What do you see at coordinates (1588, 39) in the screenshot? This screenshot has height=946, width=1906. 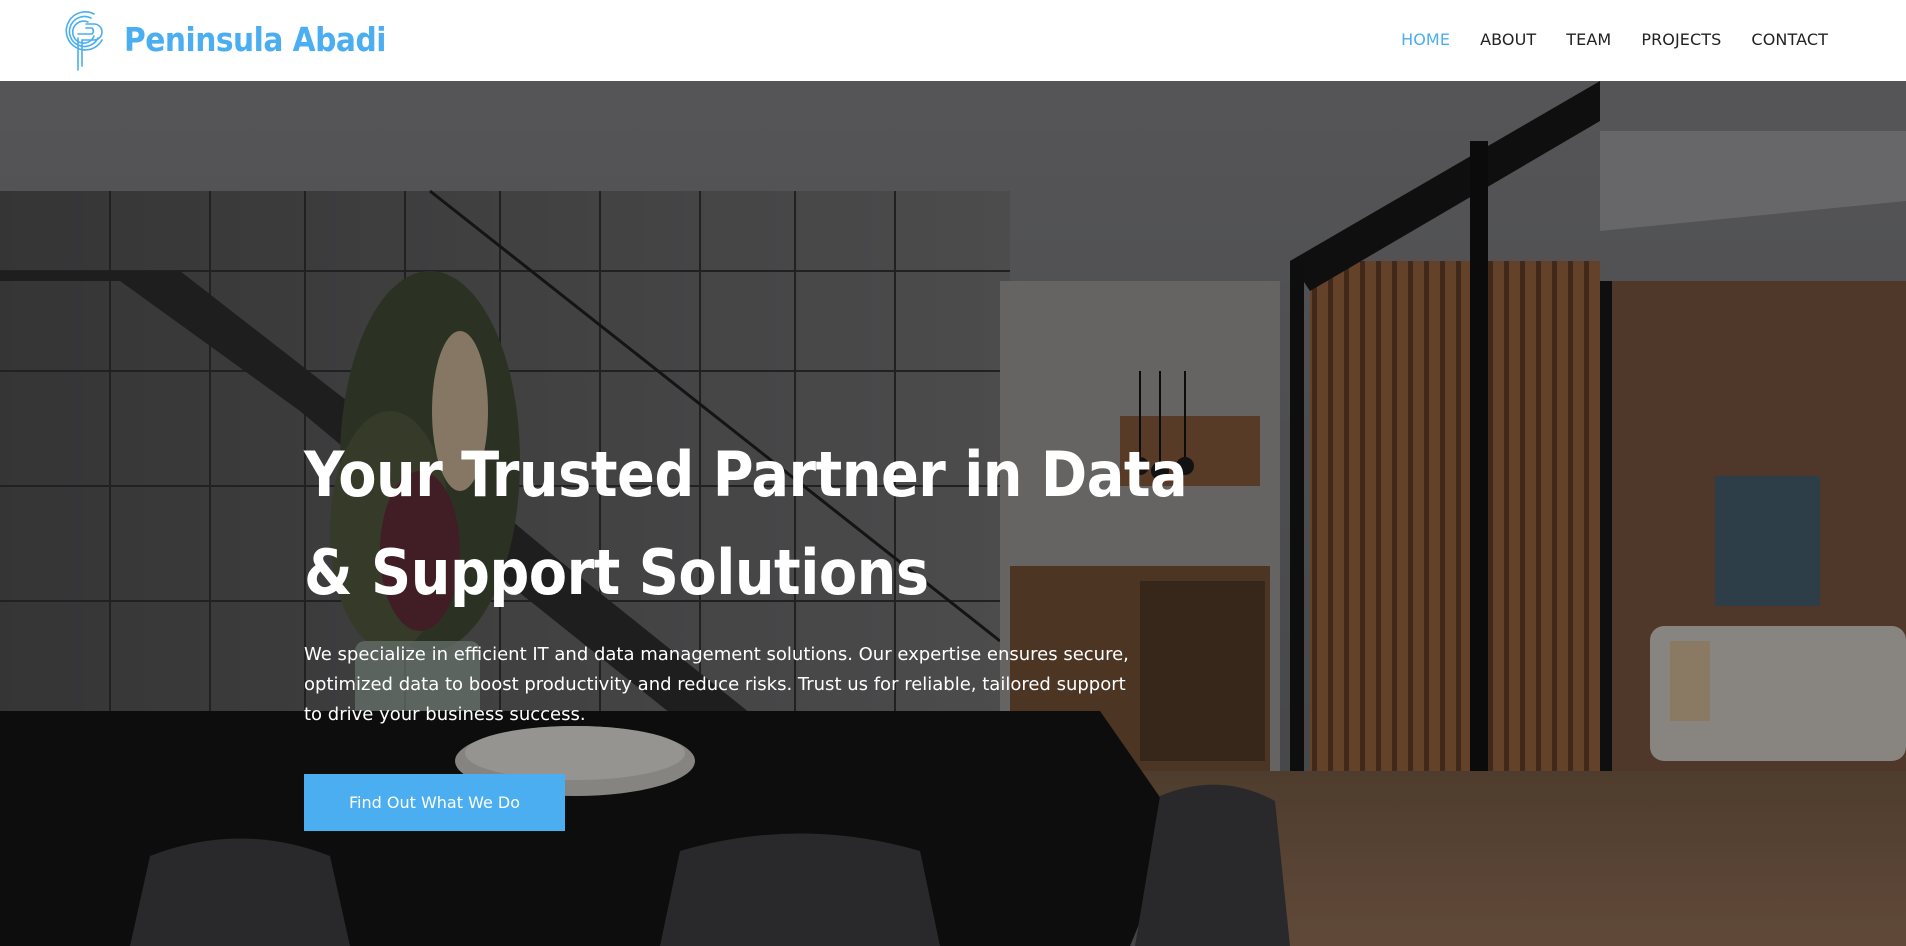 I see `nav-team: TEAM` at bounding box center [1588, 39].